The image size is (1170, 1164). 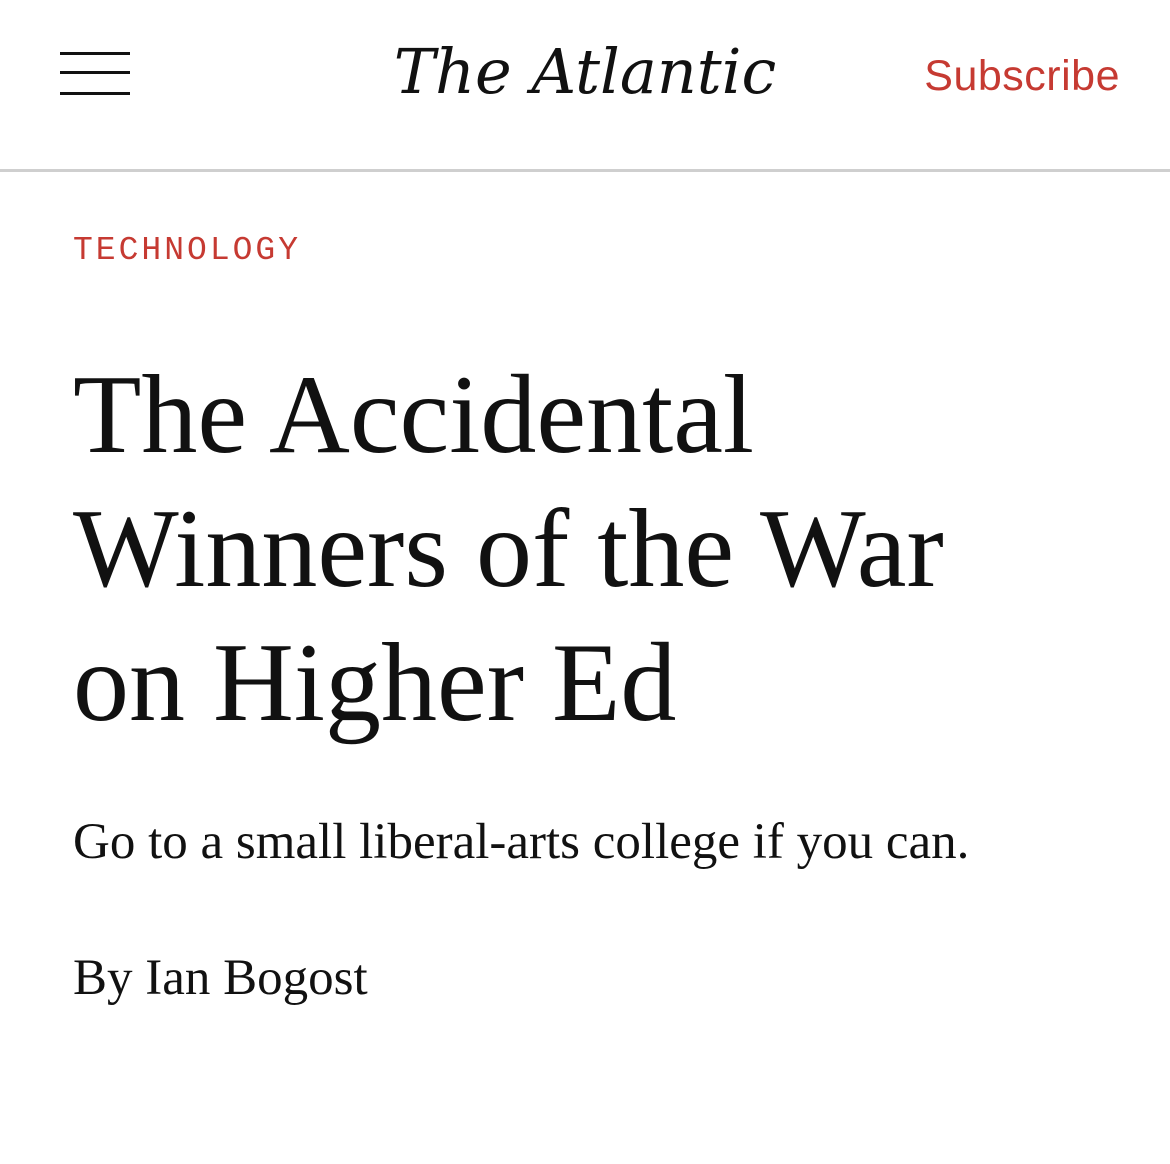 What do you see at coordinates (585, 71) in the screenshot?
I see `site-logo: The Atlantic` at bounding box center [585, 71].